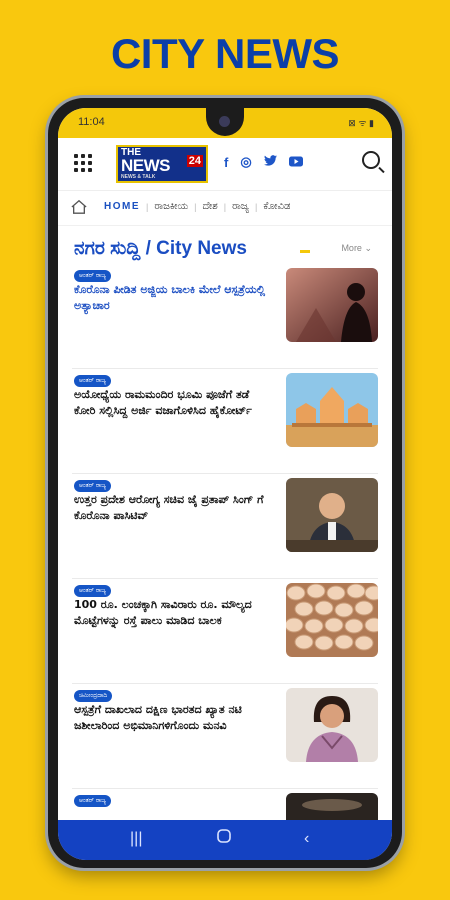 This screenshot has width=450, height=900. Describe the element at coordinates (136, 839) in the screenshot. I see `recent-apps-icon: |||` at that location.